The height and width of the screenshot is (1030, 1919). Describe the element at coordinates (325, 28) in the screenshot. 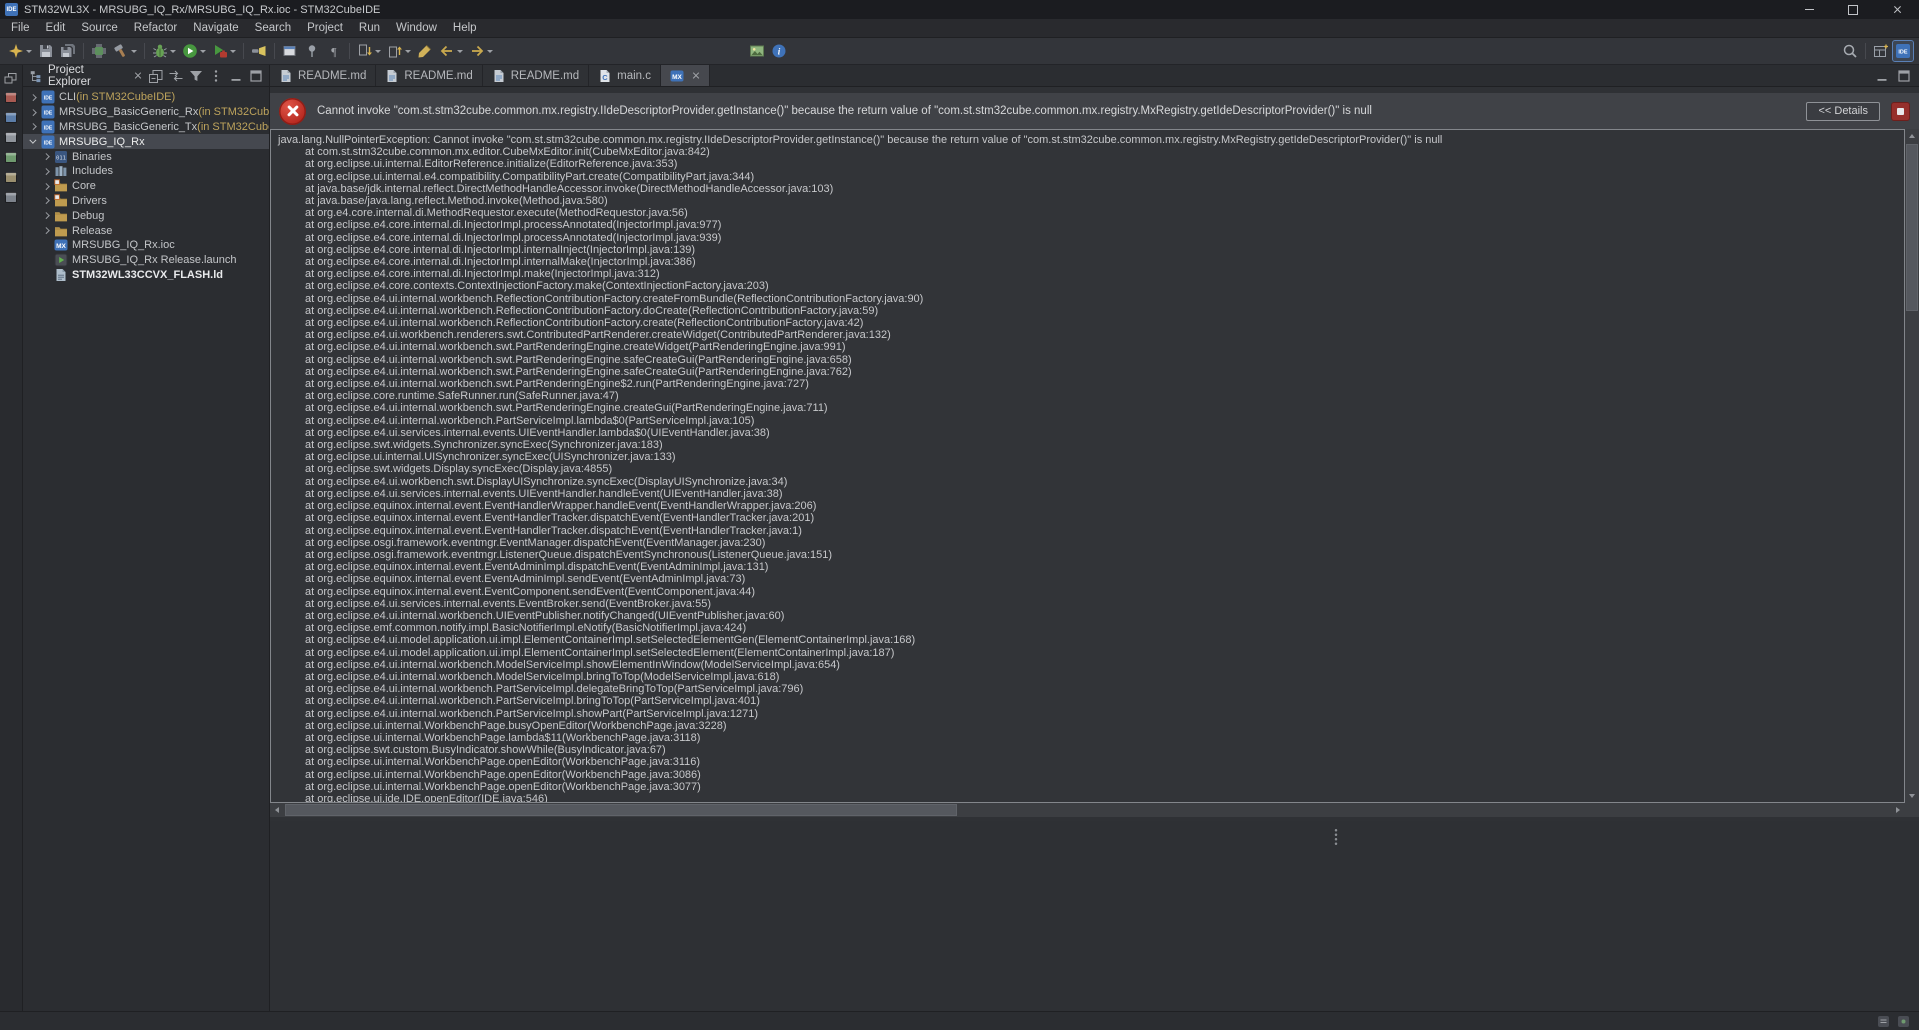

I see `menu-project: Project` at that location.